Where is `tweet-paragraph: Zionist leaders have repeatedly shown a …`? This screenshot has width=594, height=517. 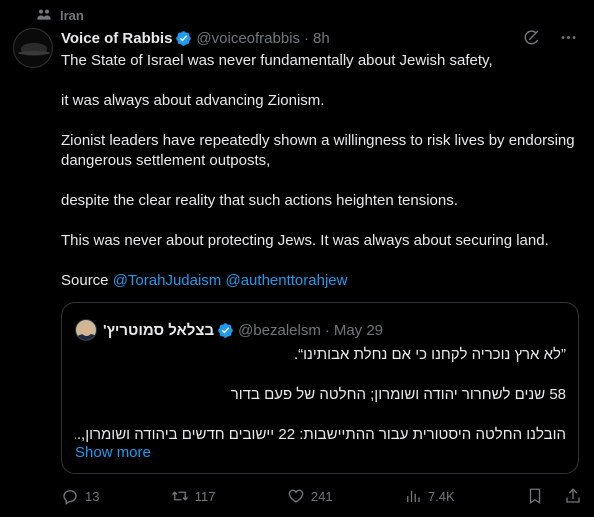
tweet-paragraph: Zionist leaders have repeatedly shown a … is located at coordinates (318, 150).